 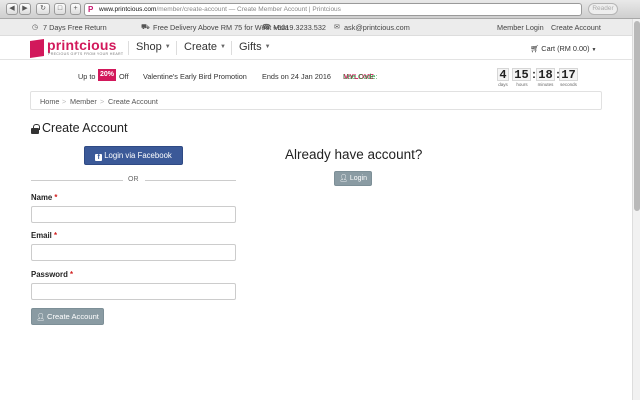 What do you see at coordinates (195, 76) in the screenshot?
I see `promo-title: Valentine's Early Bird Promotion` at bounding box center [195, 76].